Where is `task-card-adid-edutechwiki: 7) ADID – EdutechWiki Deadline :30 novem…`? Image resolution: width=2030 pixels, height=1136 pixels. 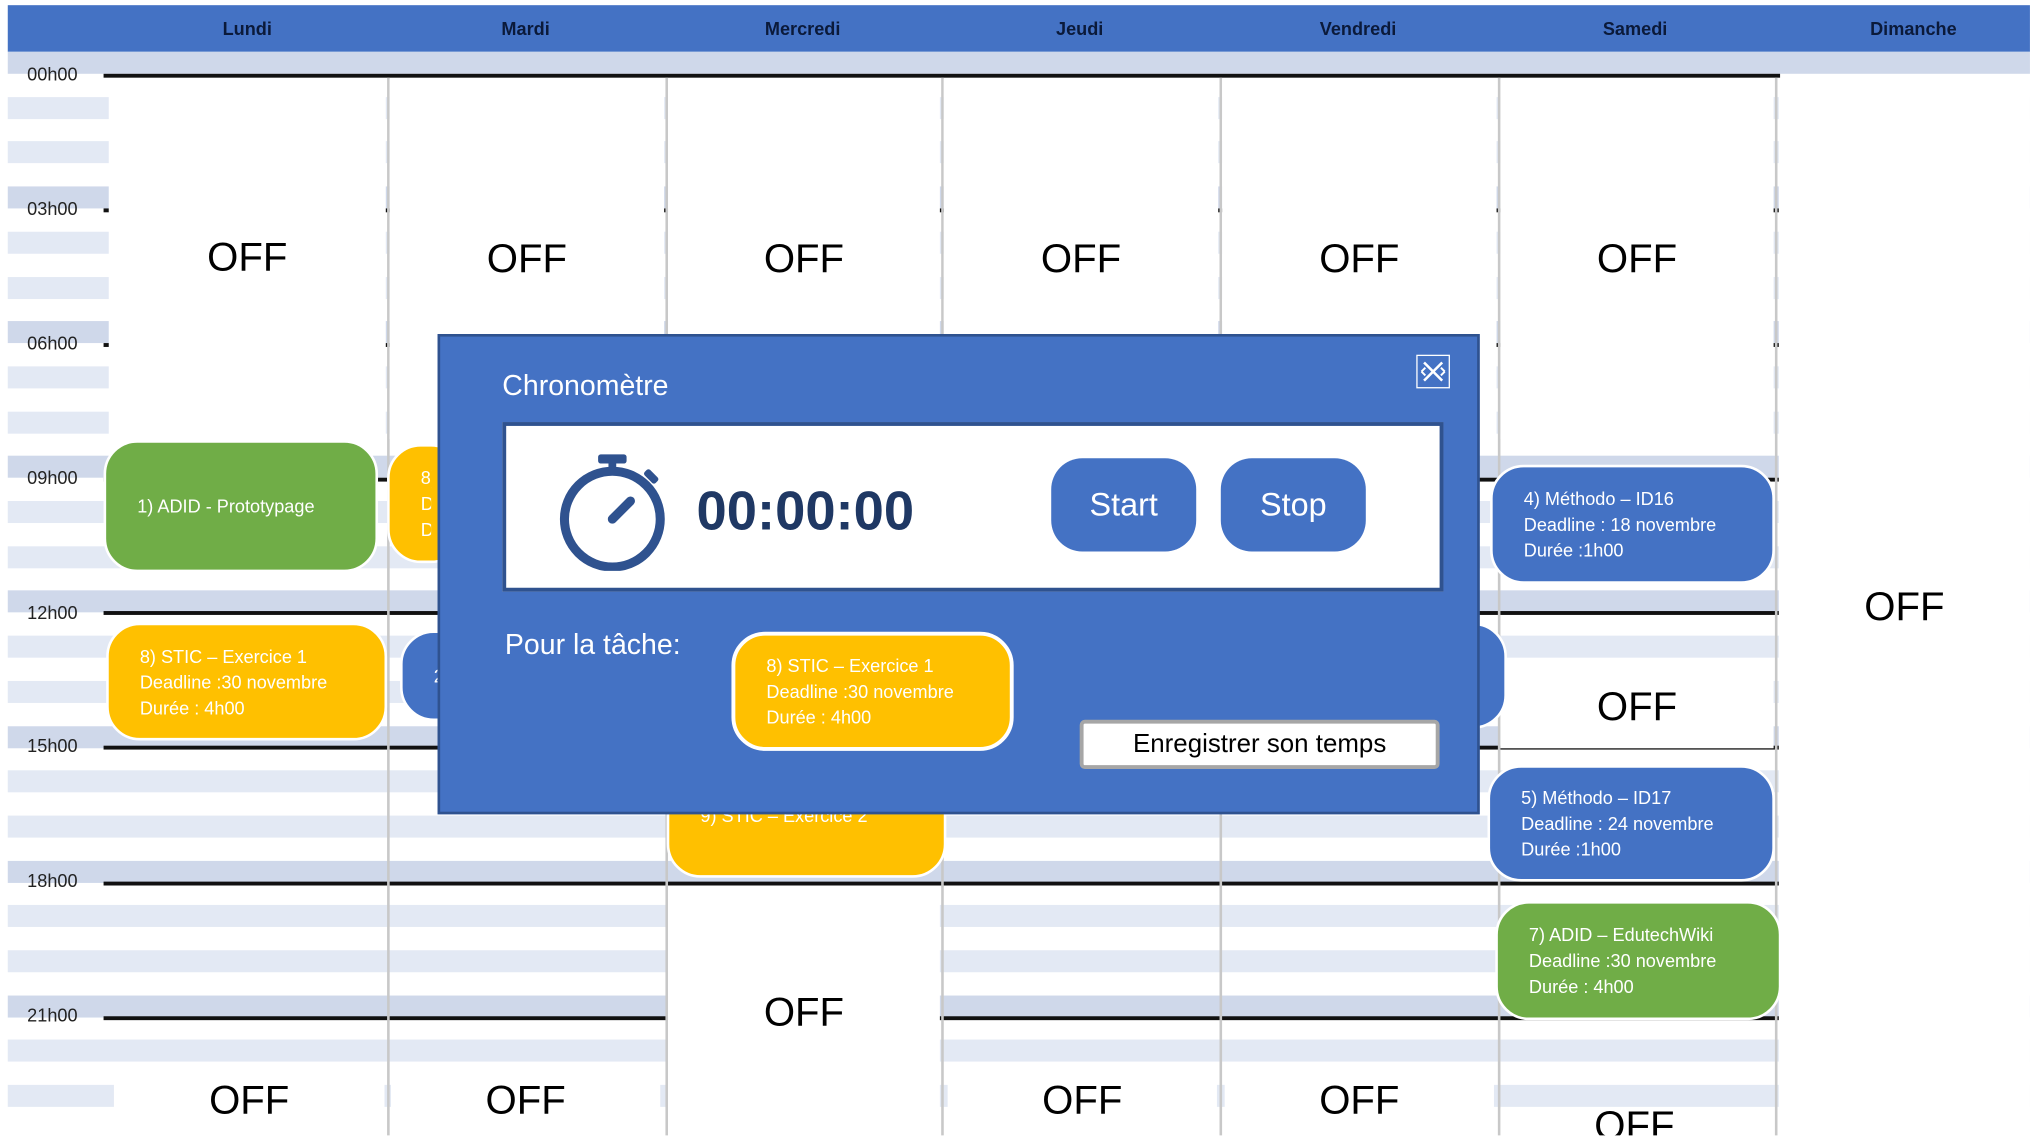 task-card-adid-edutechwiki: 7) ADID – EdutechWiki Deadline :30 novem… is located at coordinates (1638, 961).